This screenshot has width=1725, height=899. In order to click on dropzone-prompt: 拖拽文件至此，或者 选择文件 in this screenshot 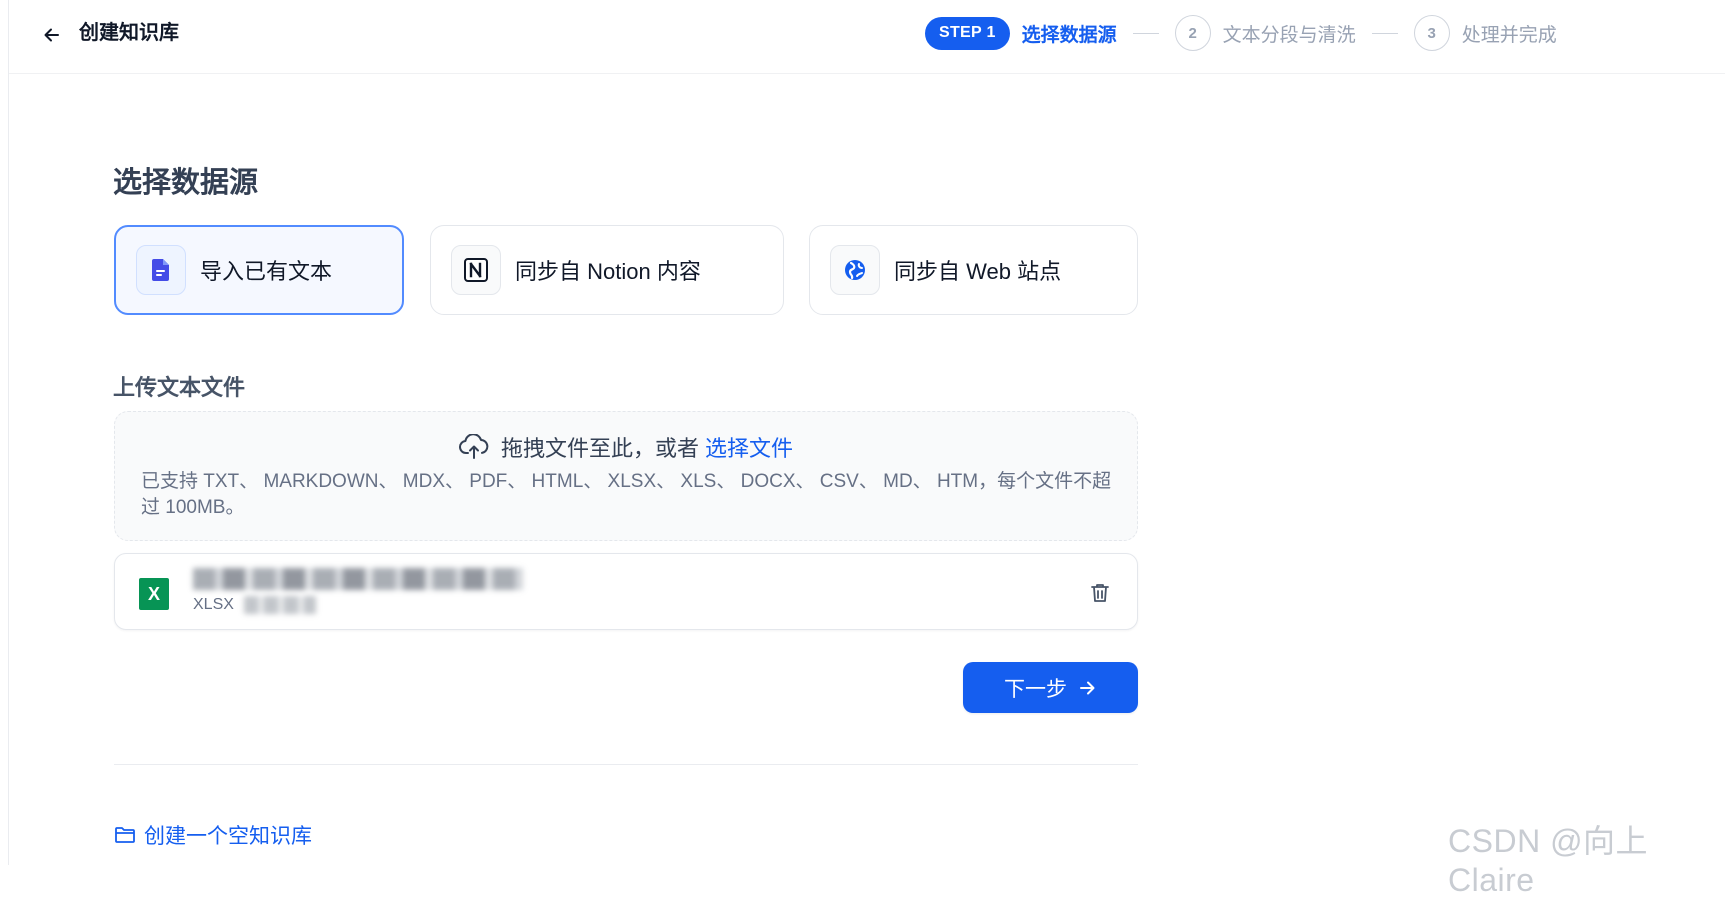, I will do `click(626, 447)`.